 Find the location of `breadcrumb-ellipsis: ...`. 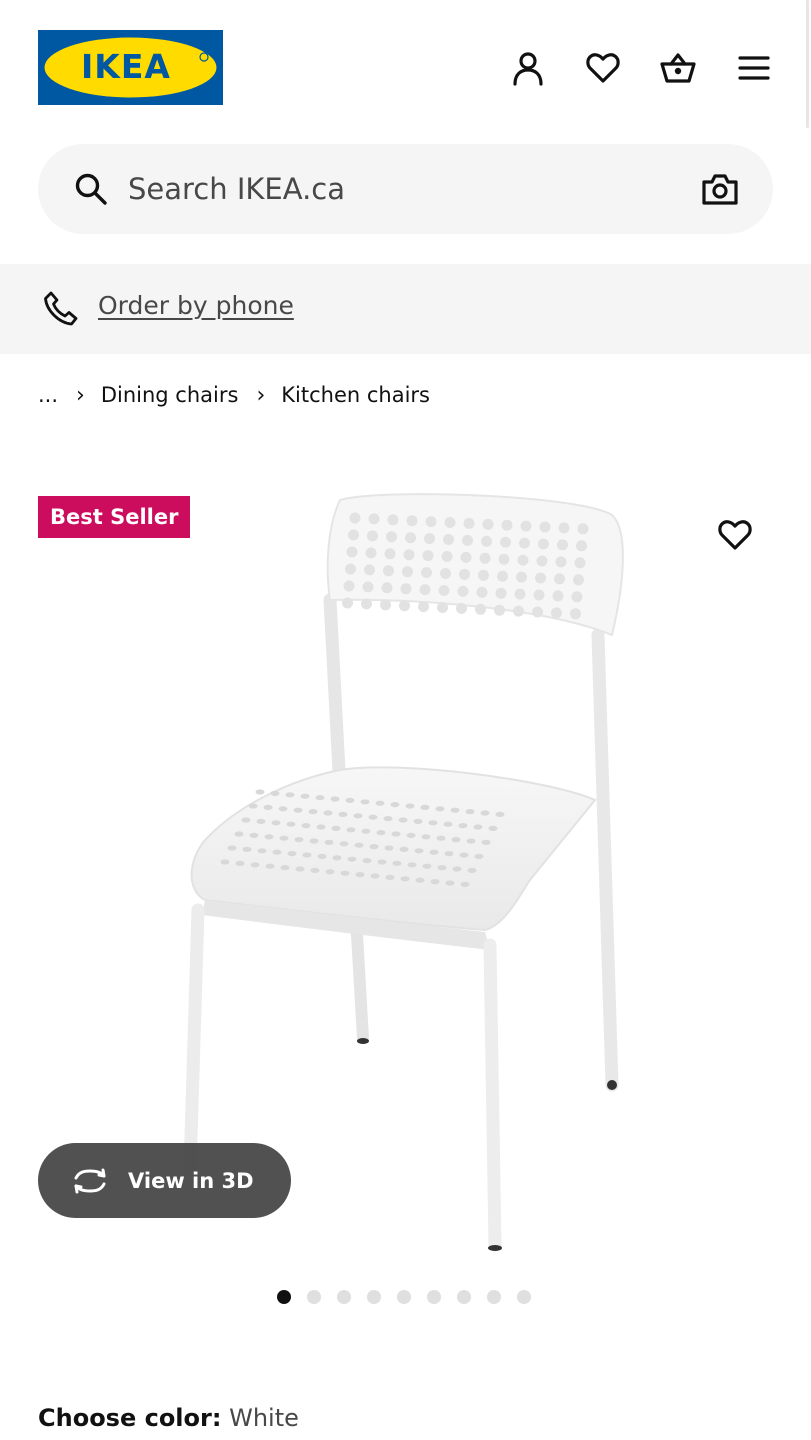

breadcrumb-ellipsis: ... is located at coordinates (48, 395).